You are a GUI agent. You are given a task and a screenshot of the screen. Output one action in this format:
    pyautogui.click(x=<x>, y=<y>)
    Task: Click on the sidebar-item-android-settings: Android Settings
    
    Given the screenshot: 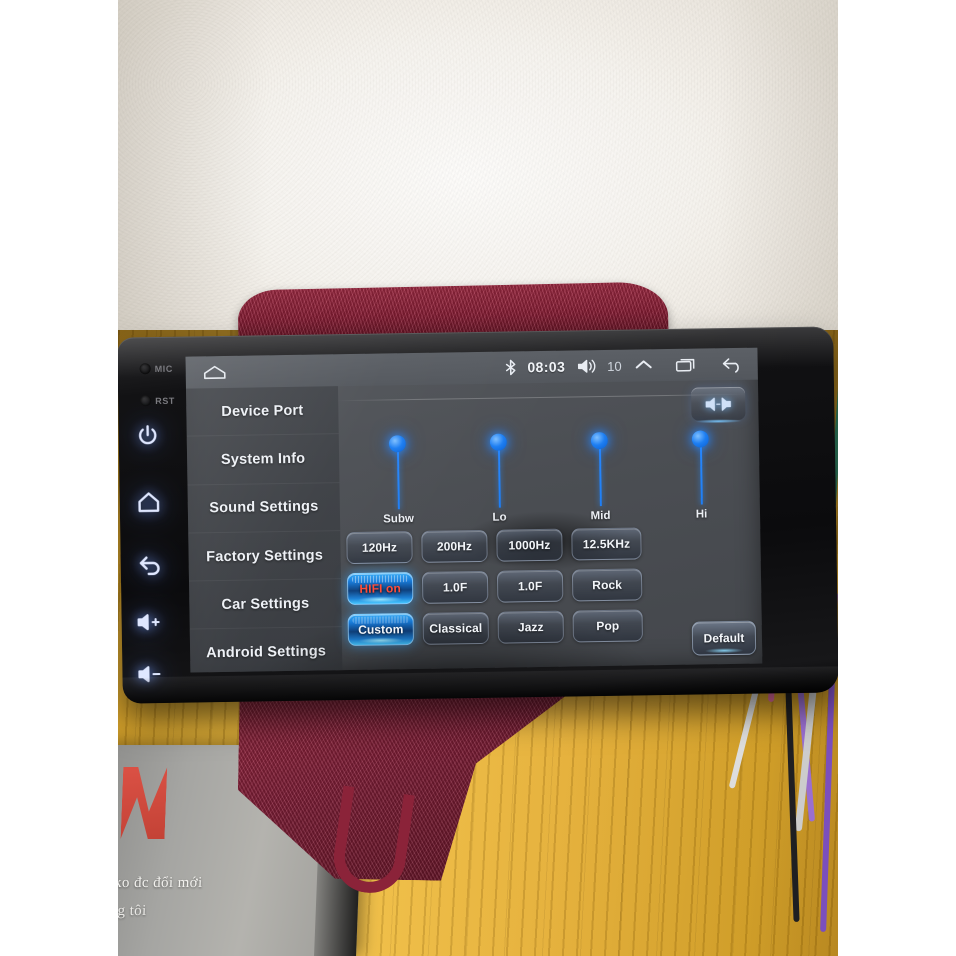 What is the action you would take?
    pyautogui.click(x=266, y=649)
    